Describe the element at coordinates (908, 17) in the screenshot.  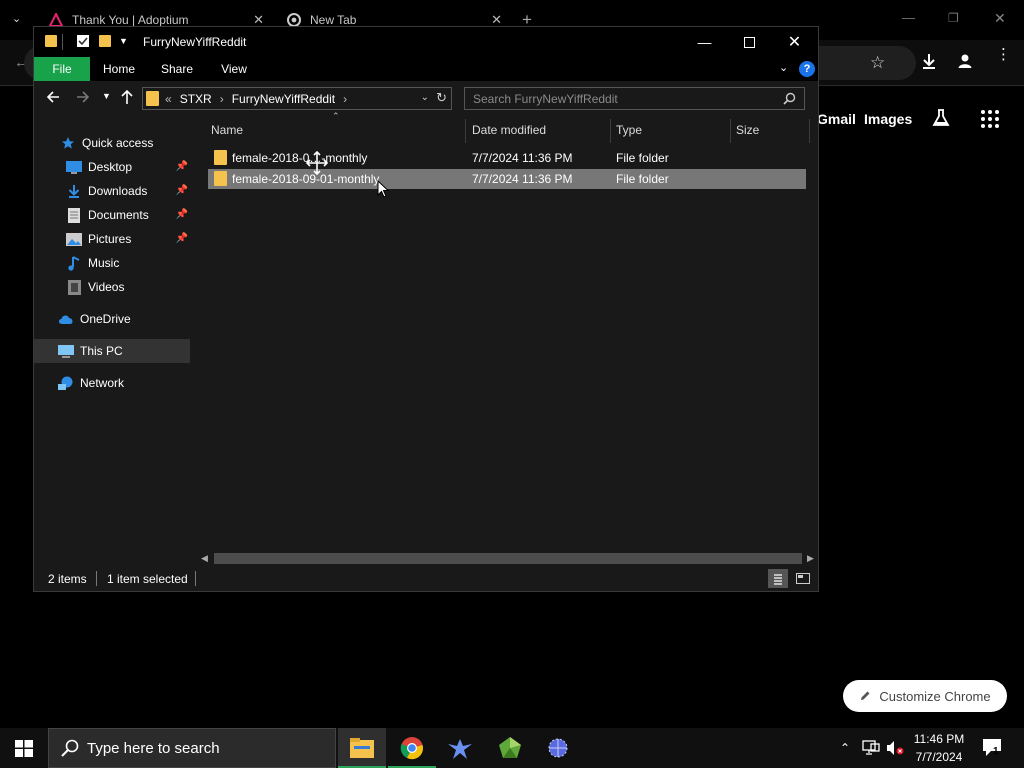
I see `minimize-icon: —` at that location.